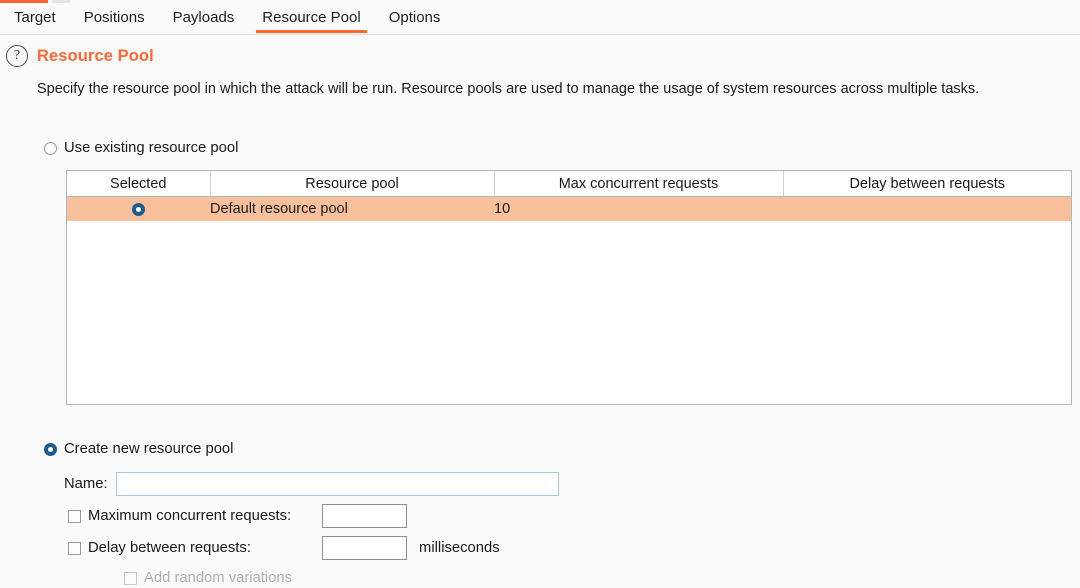  I want to click on tab-resource-pool: Resource Pool, so click(311, 18).